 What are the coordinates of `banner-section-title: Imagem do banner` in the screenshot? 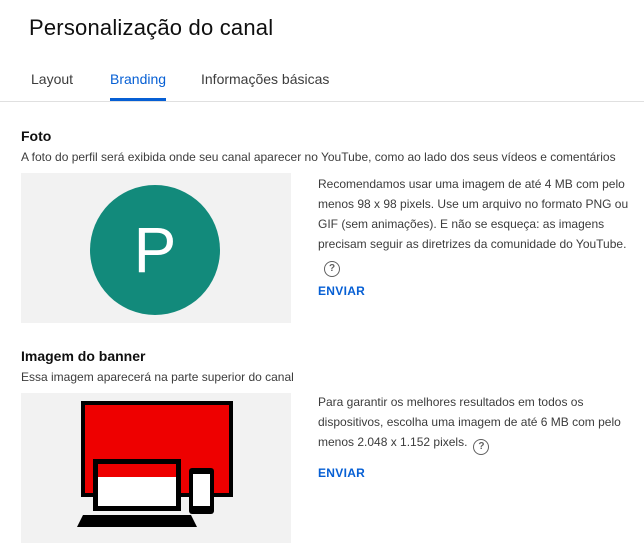 It's located at (83, 356).